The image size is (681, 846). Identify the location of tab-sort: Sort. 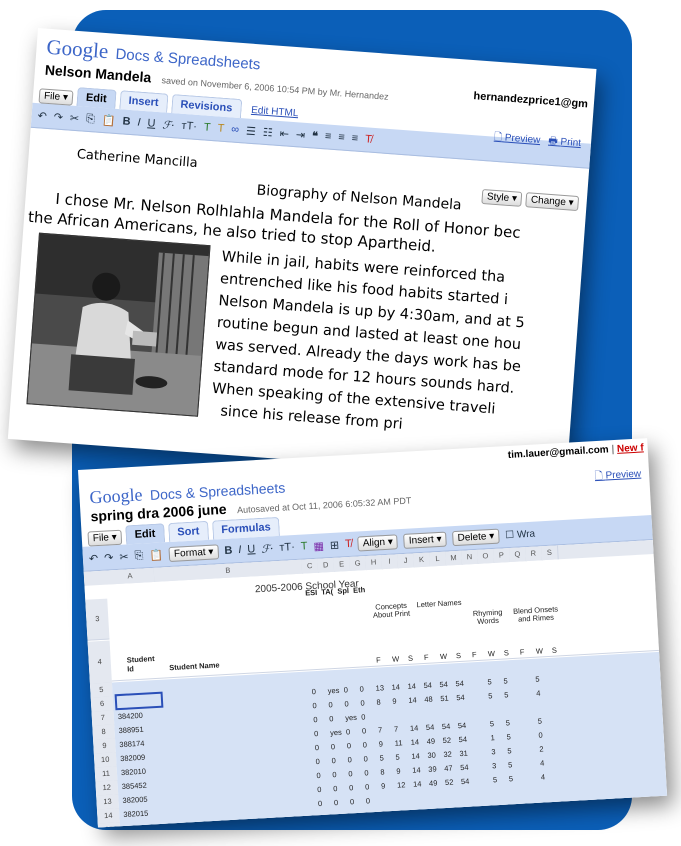
(188, 531).